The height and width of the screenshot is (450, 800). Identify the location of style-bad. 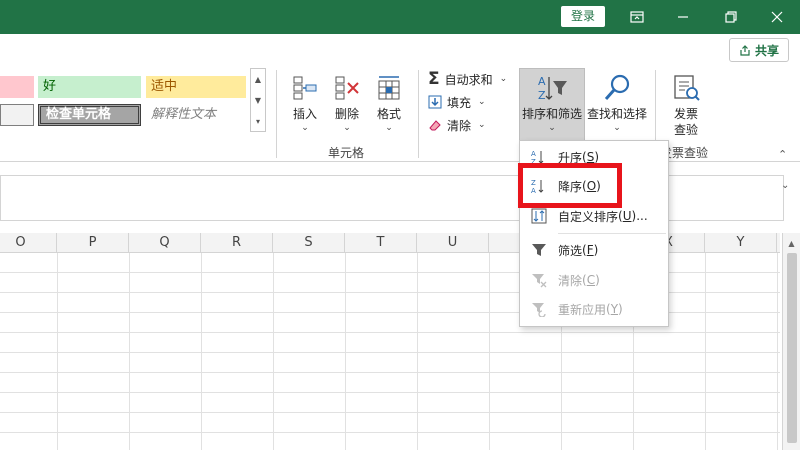
(17, 87).